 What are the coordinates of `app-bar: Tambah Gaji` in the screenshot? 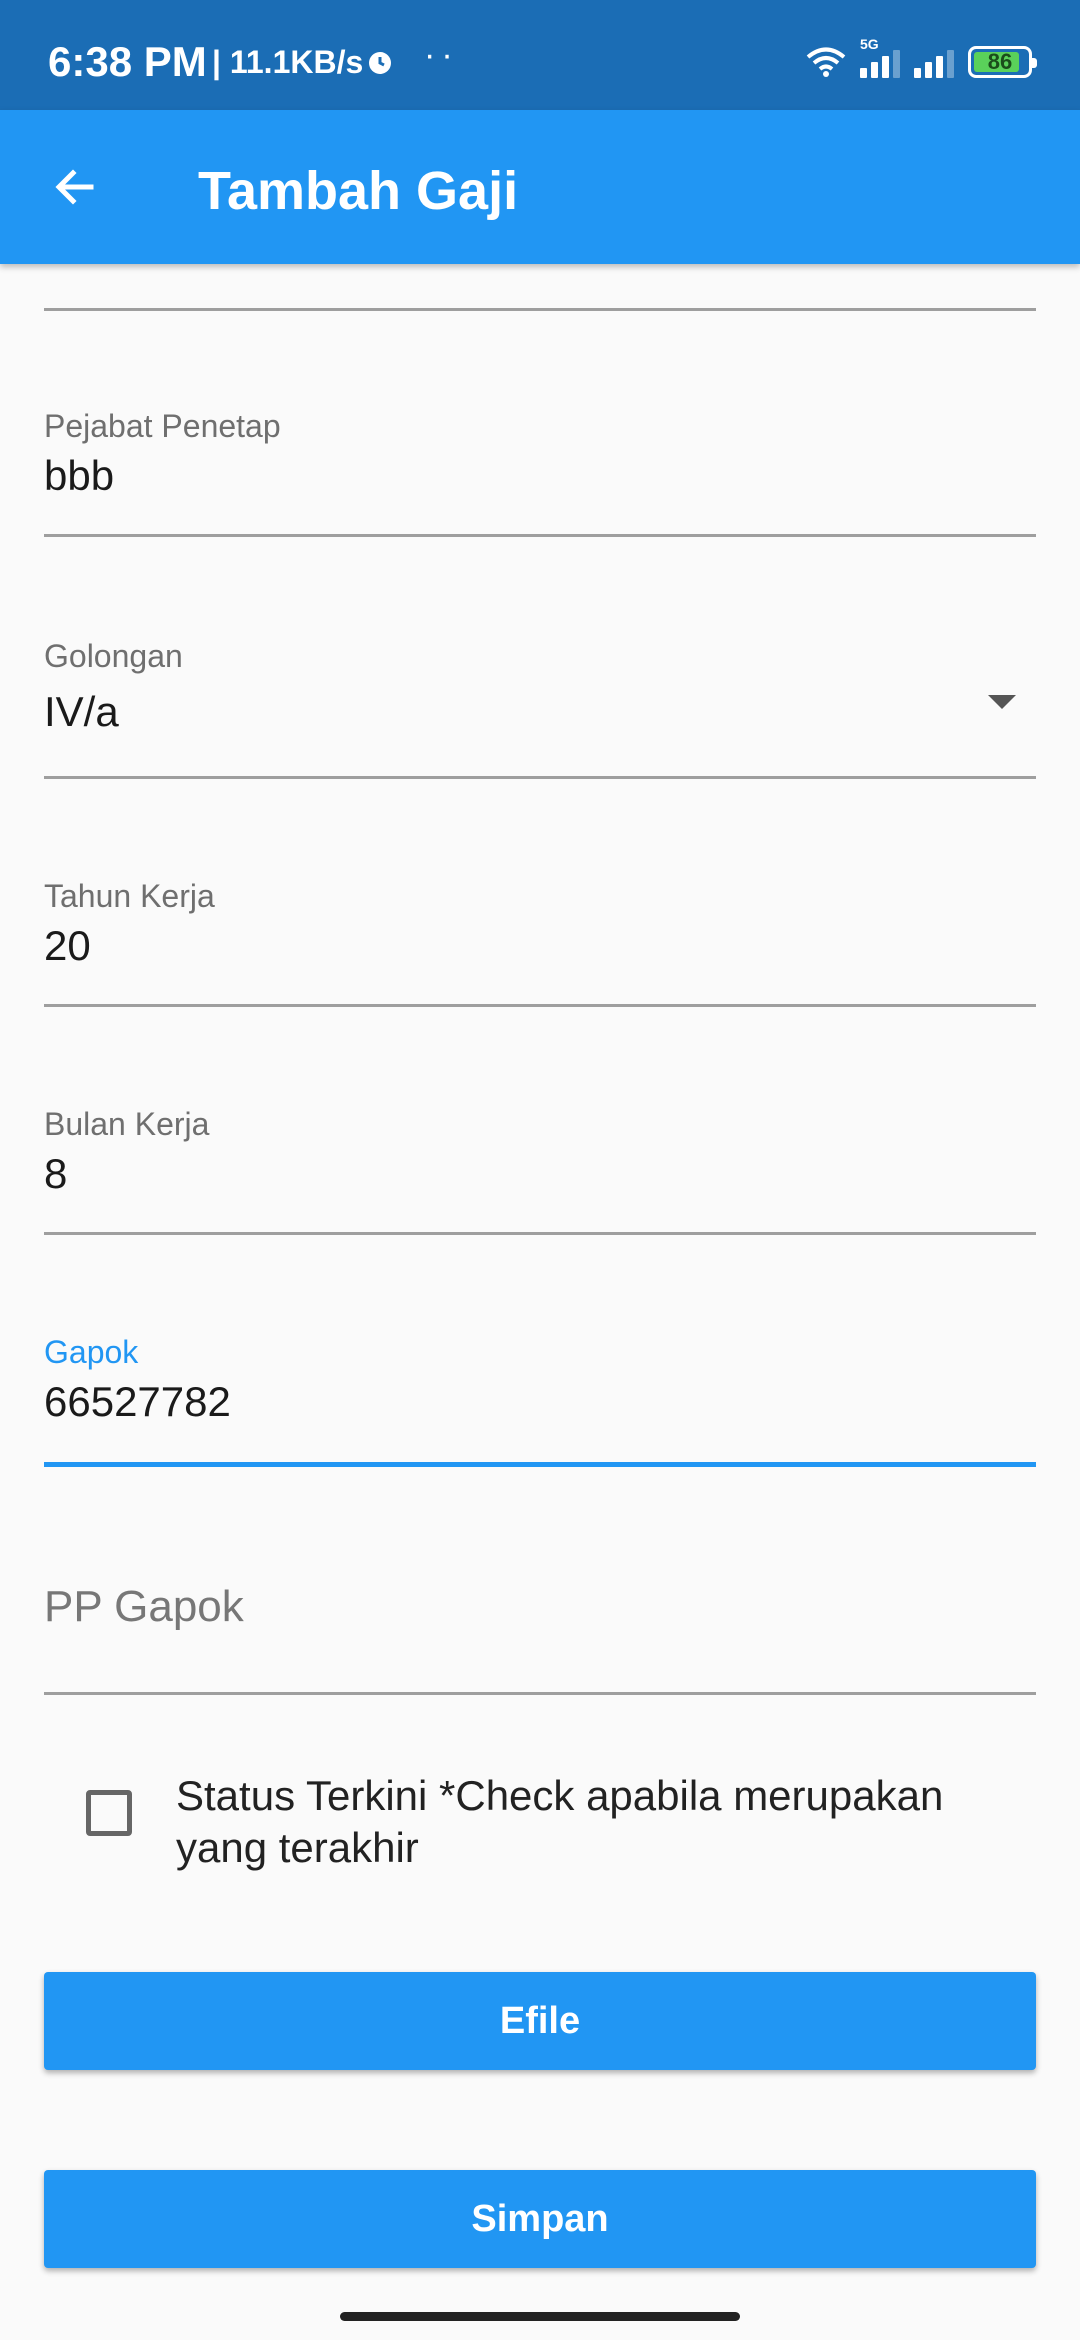 It's located at (540, 187).